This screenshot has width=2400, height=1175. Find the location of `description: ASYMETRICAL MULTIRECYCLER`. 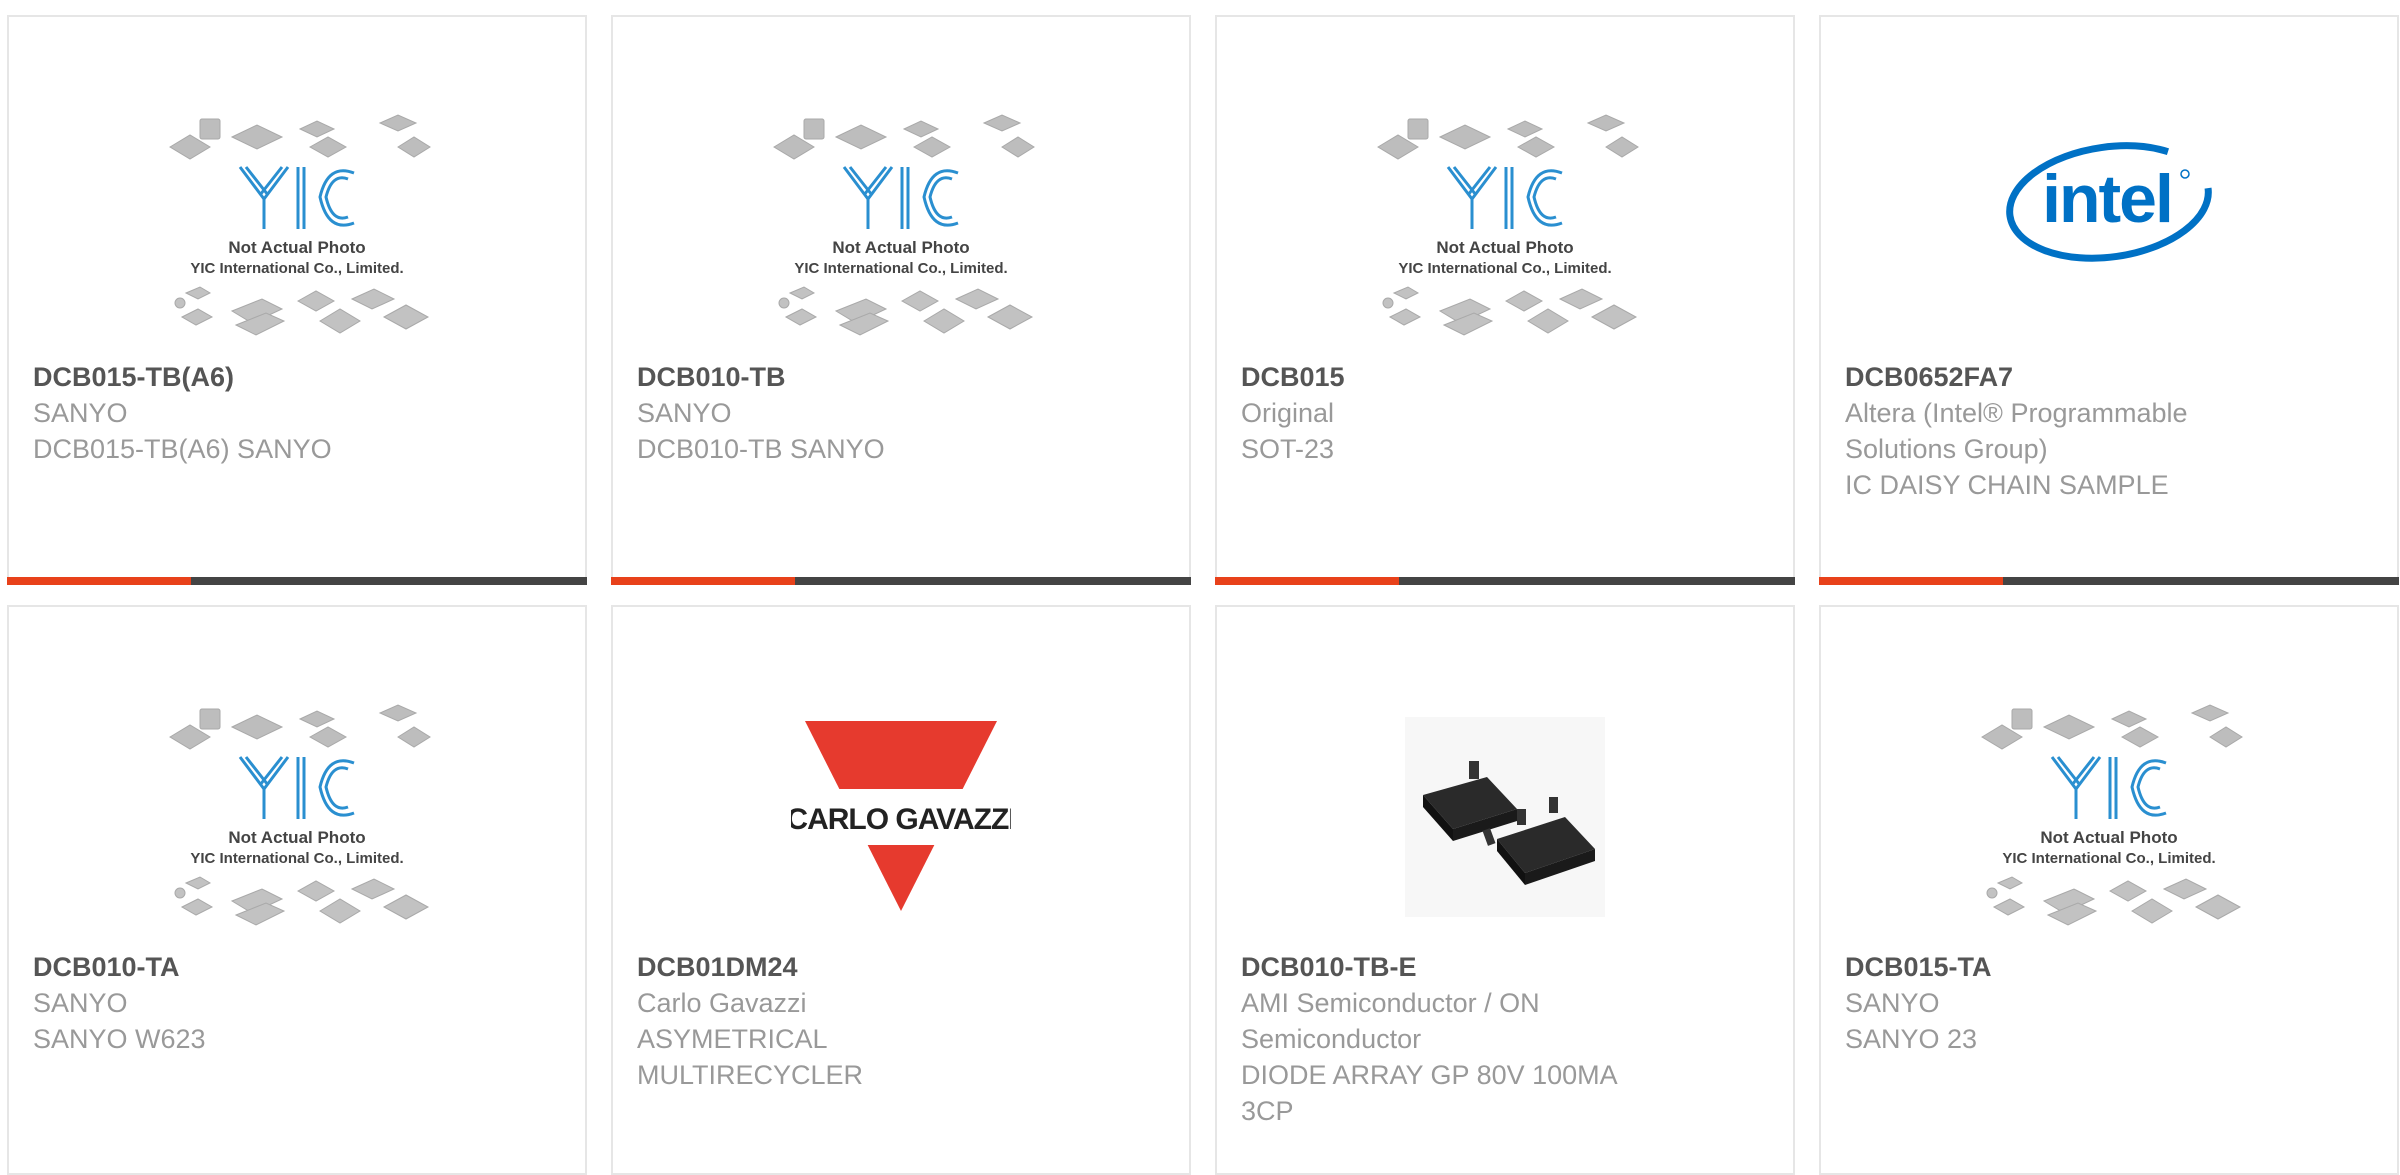

description: ASYMETRICAL MULTIRECYCLER is located at coordinates (750, 1057).